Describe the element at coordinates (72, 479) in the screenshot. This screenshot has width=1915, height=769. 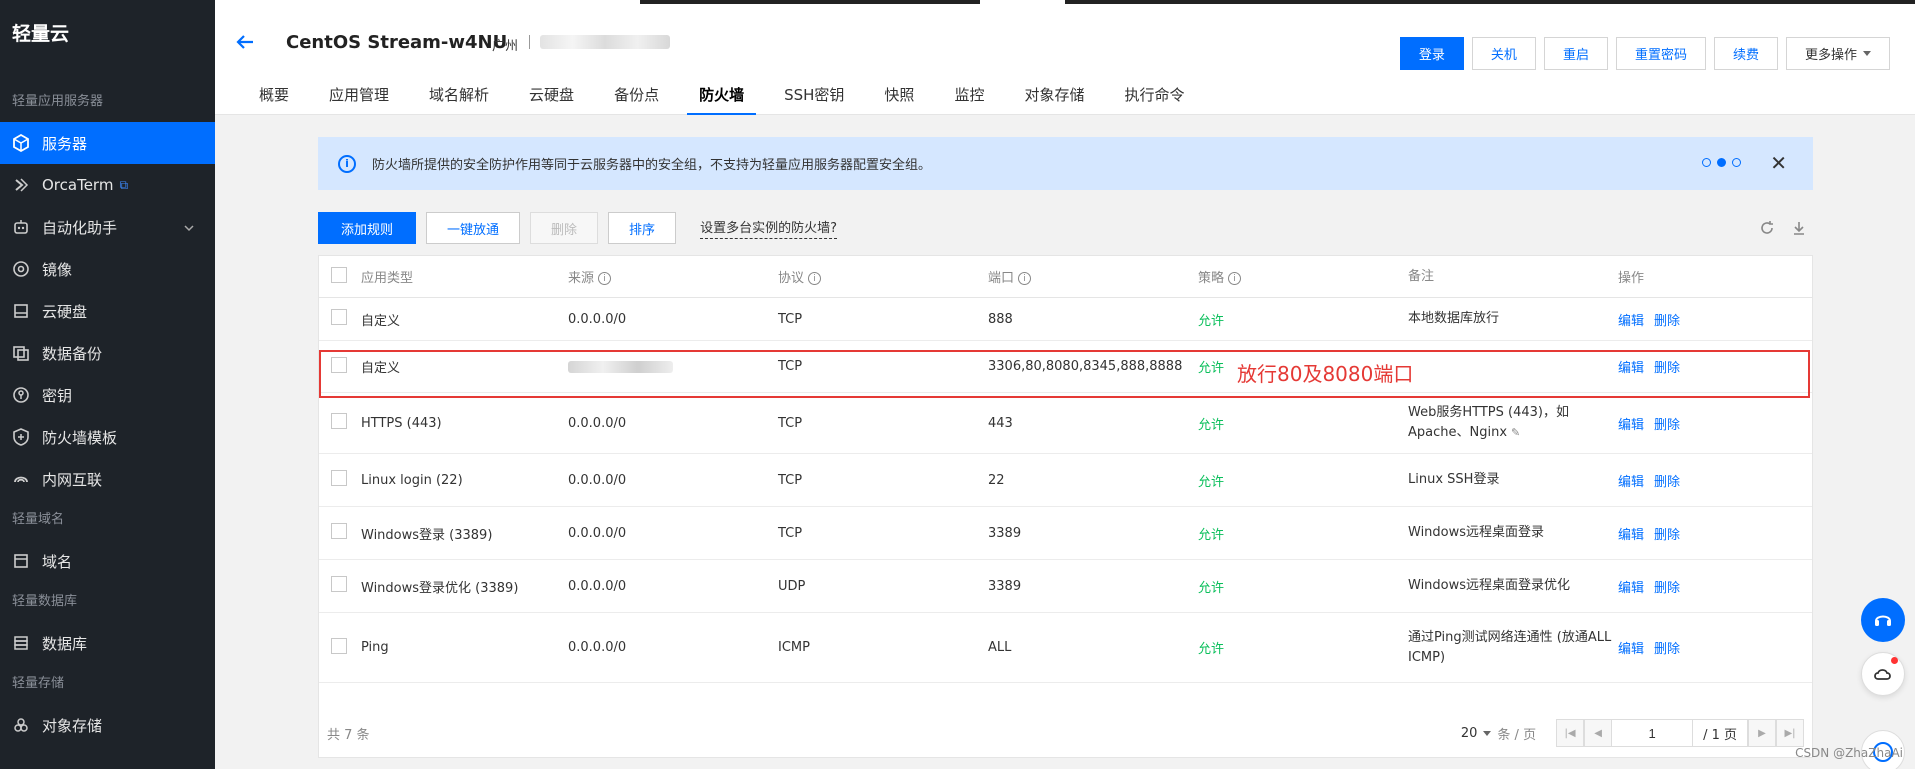
I see `sidebar-item-label: 内网互联` at that location.